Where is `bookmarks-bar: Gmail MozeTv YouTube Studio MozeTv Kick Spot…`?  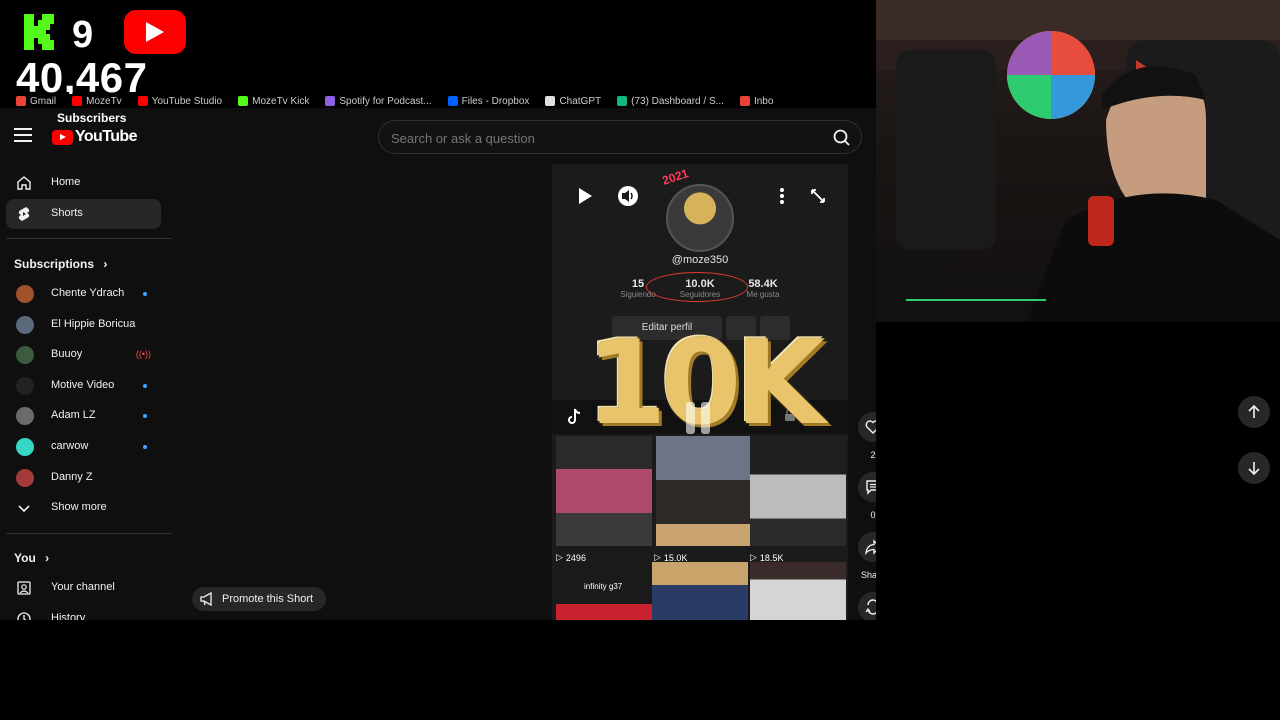
bookmarks-bar: Gmail MozeTv YouTube Studio MozeTv Kick Spot… is located at coordinates (438, 101).